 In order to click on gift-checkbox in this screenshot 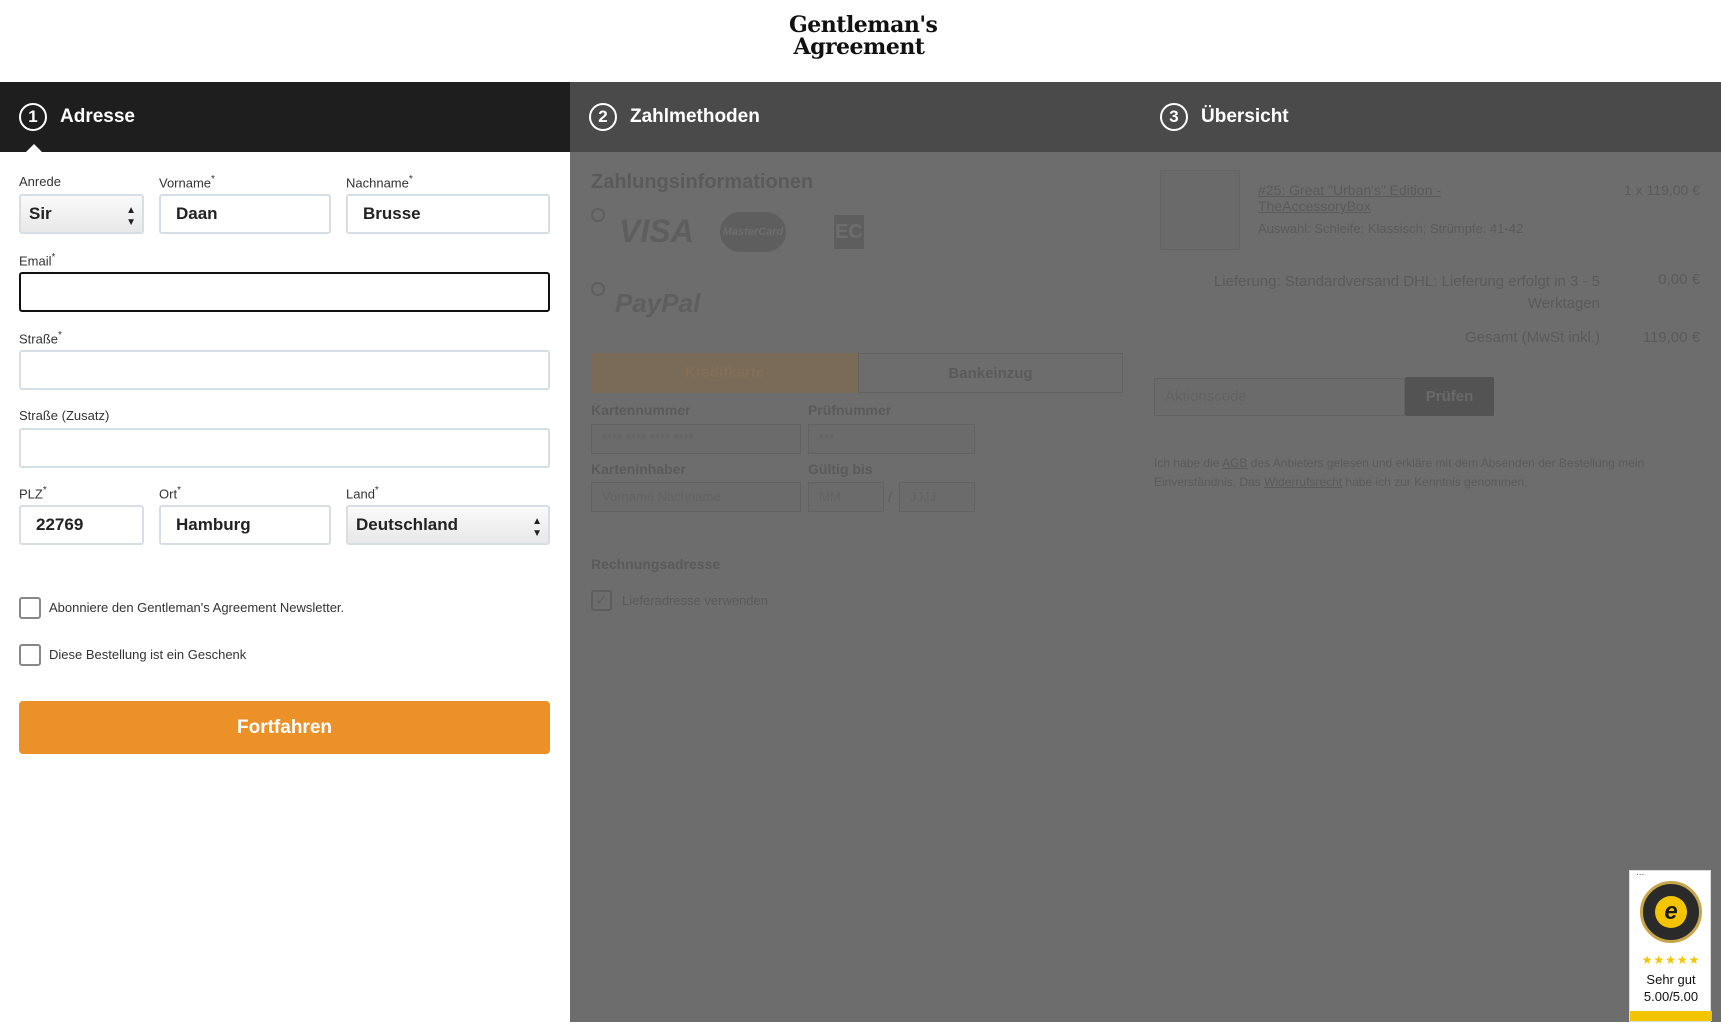, I will do `click(30, 655)`.